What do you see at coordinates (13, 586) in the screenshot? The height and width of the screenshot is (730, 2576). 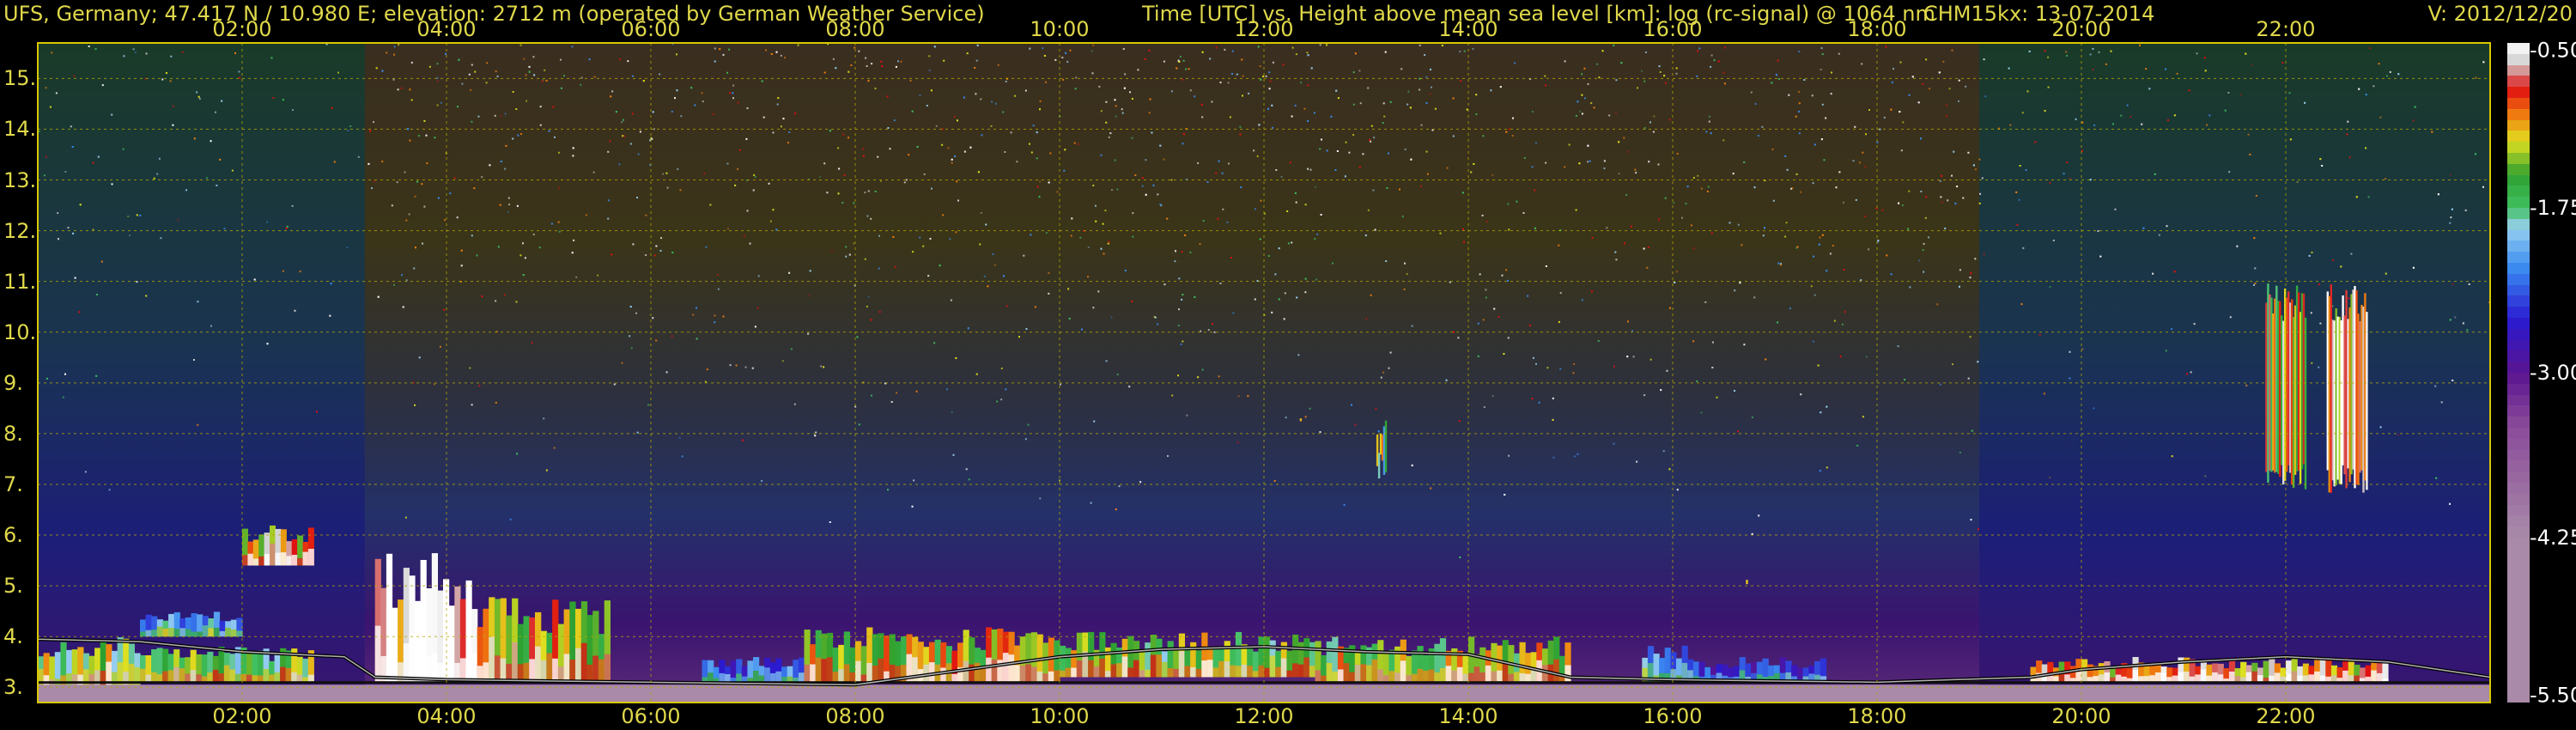 I see `height-tick-label: 5.` at bounding box center [13, 586].